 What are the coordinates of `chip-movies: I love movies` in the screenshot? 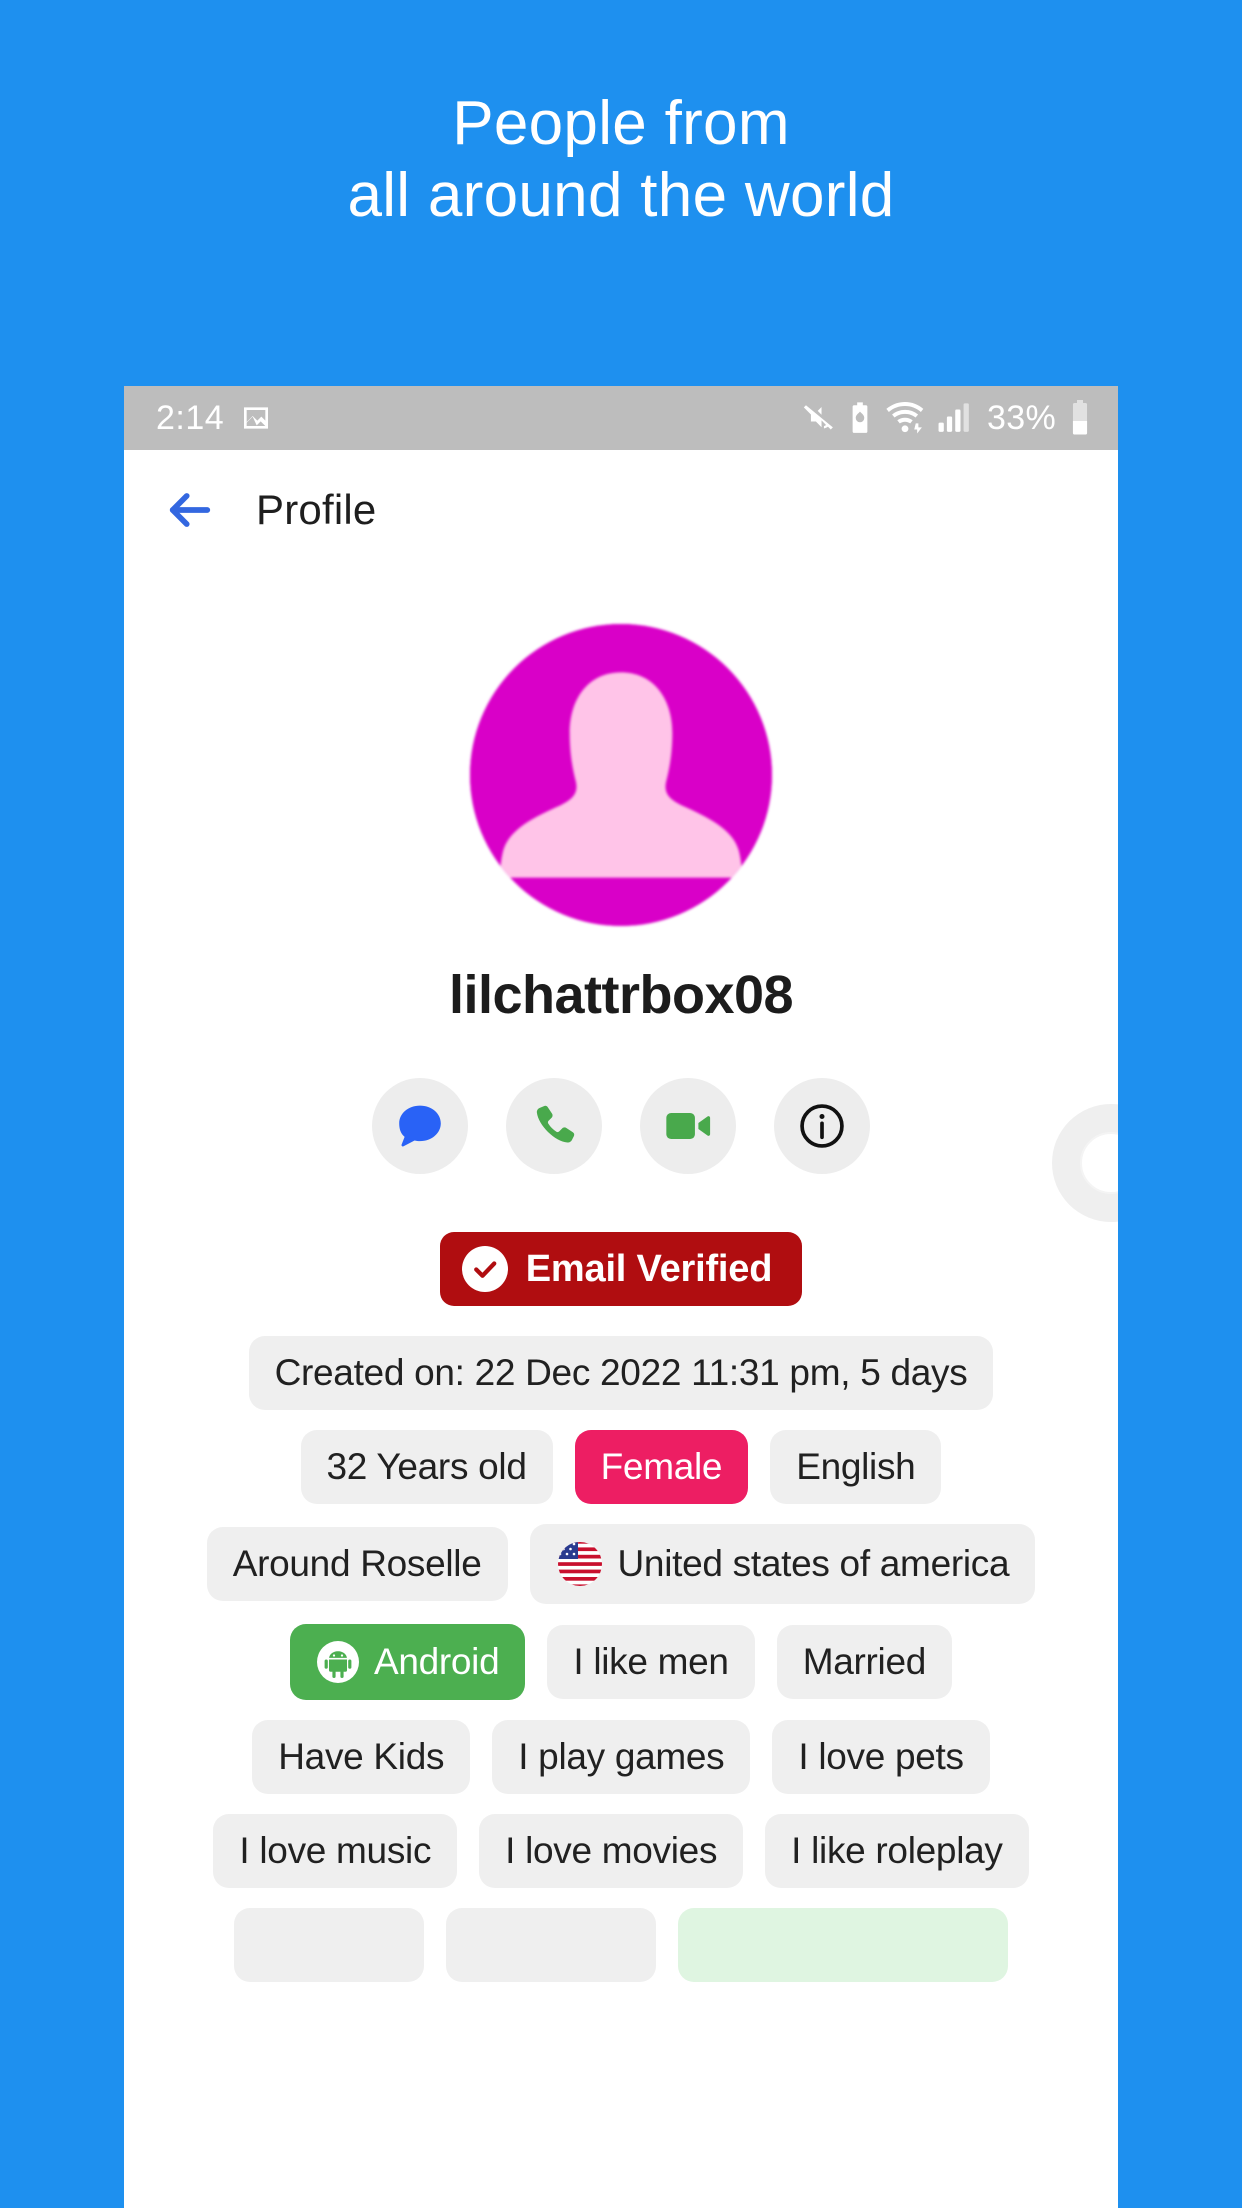 It's located at (611, 1851).